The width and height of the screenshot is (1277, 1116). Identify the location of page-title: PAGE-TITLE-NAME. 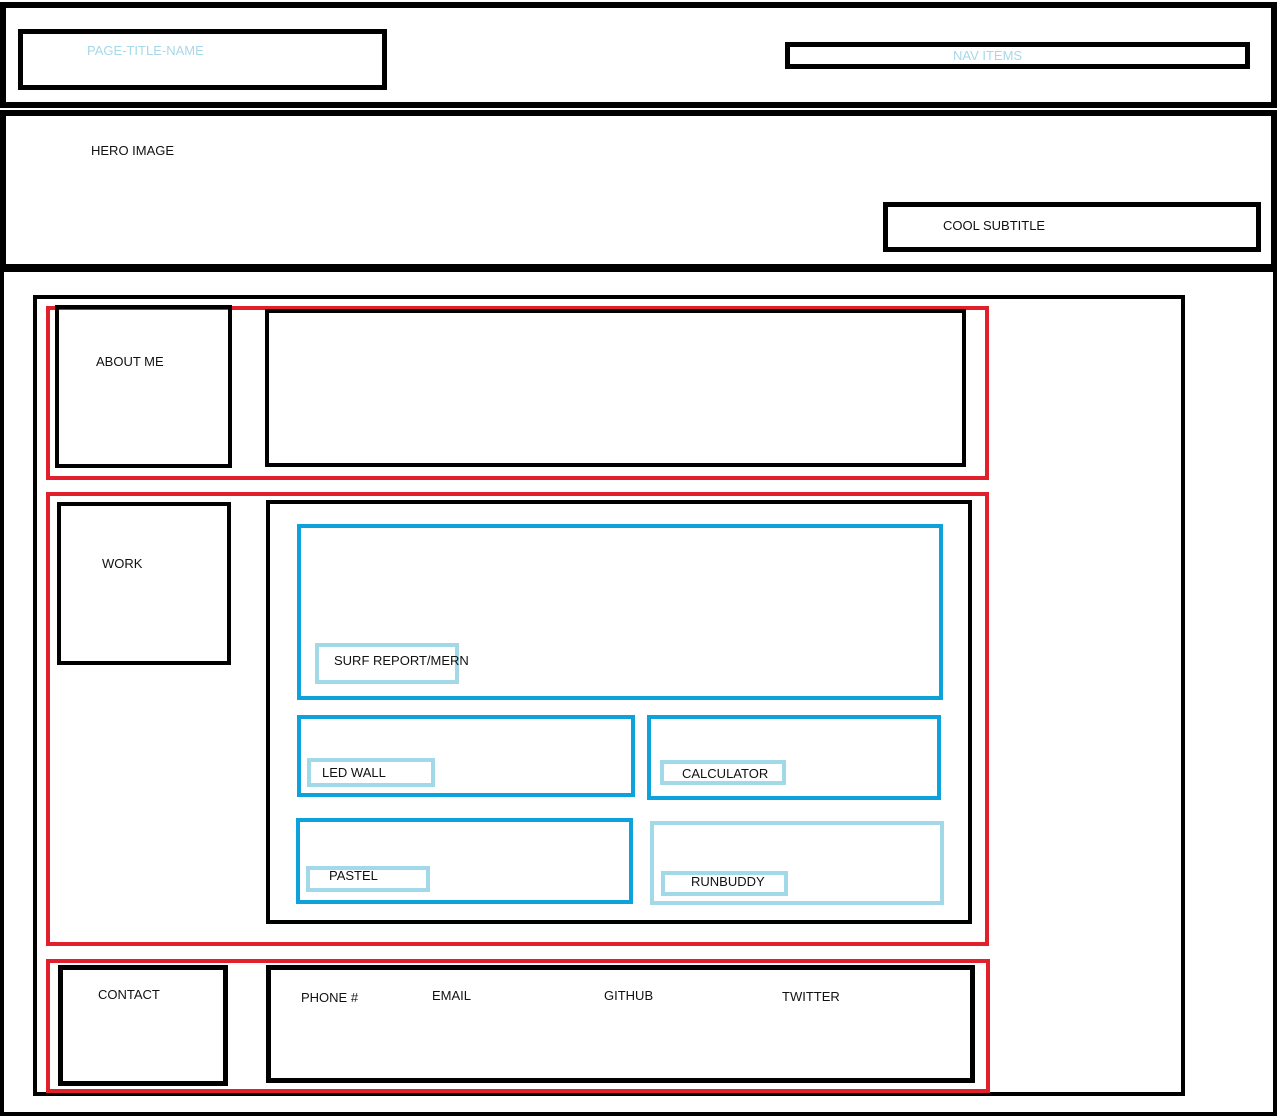
(145, 50).